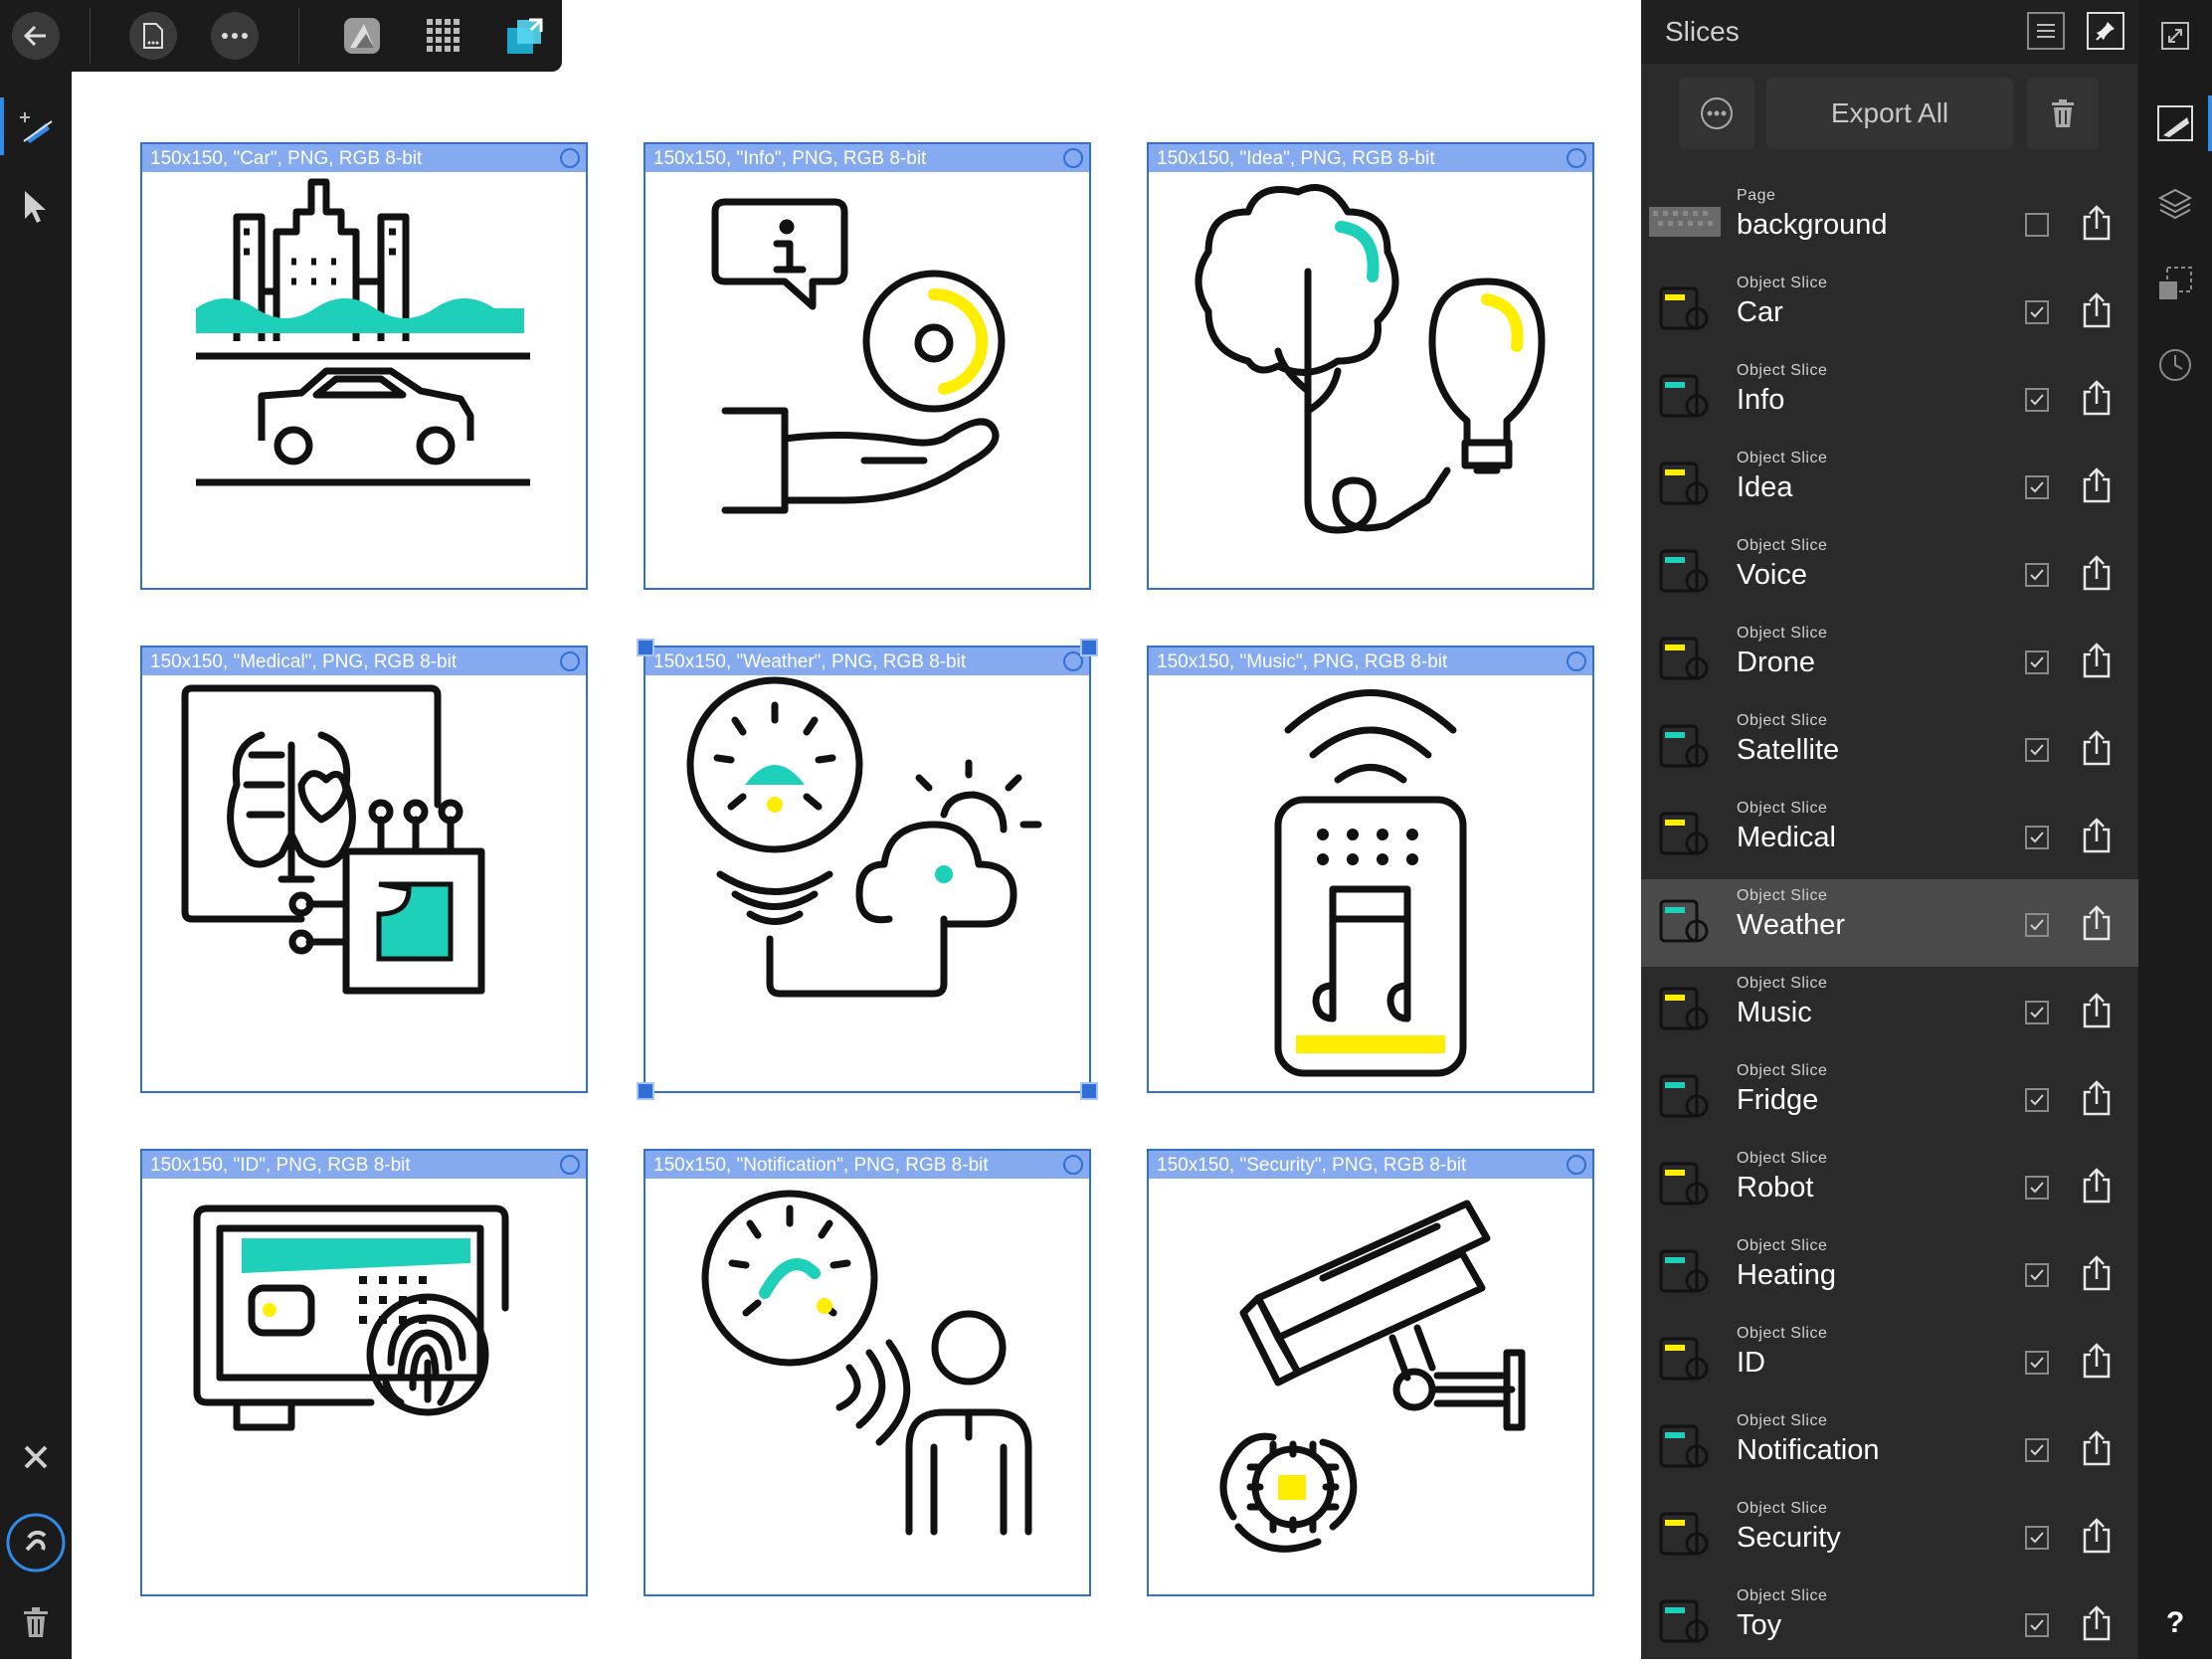 Image resolution: width=2212 pixels, height=1667 pixels. What do you see at coordinates (443, 36) in the screenshot?
I see `pixel-persona-button` at bounding box center [443, 36].